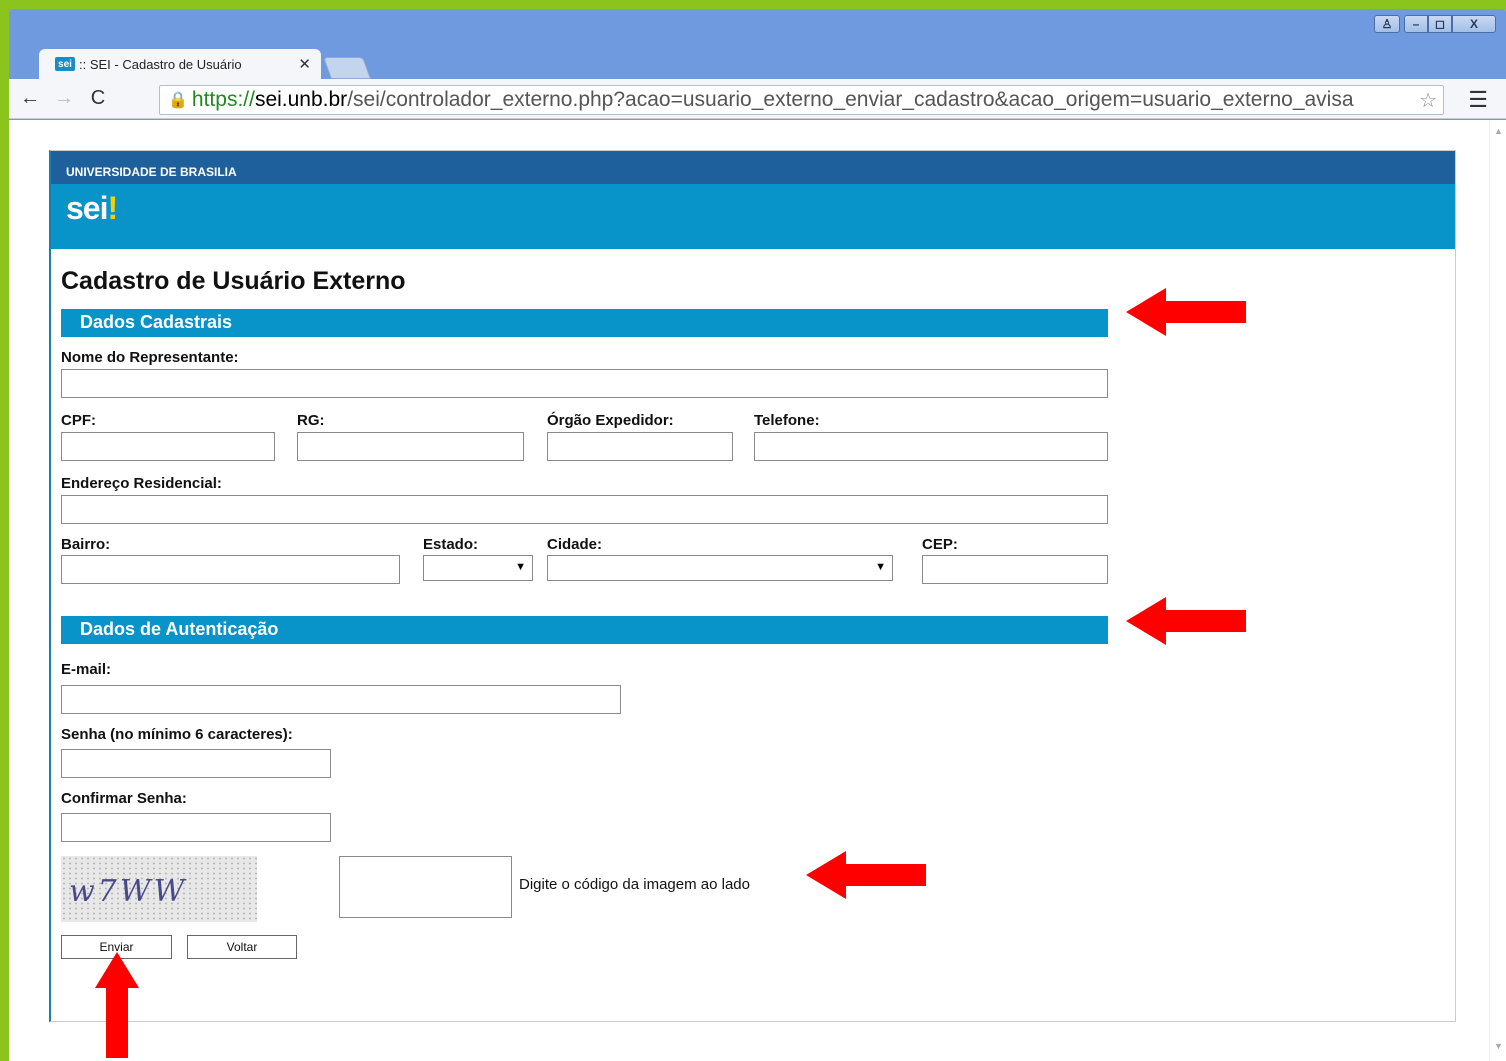  What do you see at coordinates (720, 568) in the screenshot?
I see `cidade-select: ▼` at bounding box center [720, 568].